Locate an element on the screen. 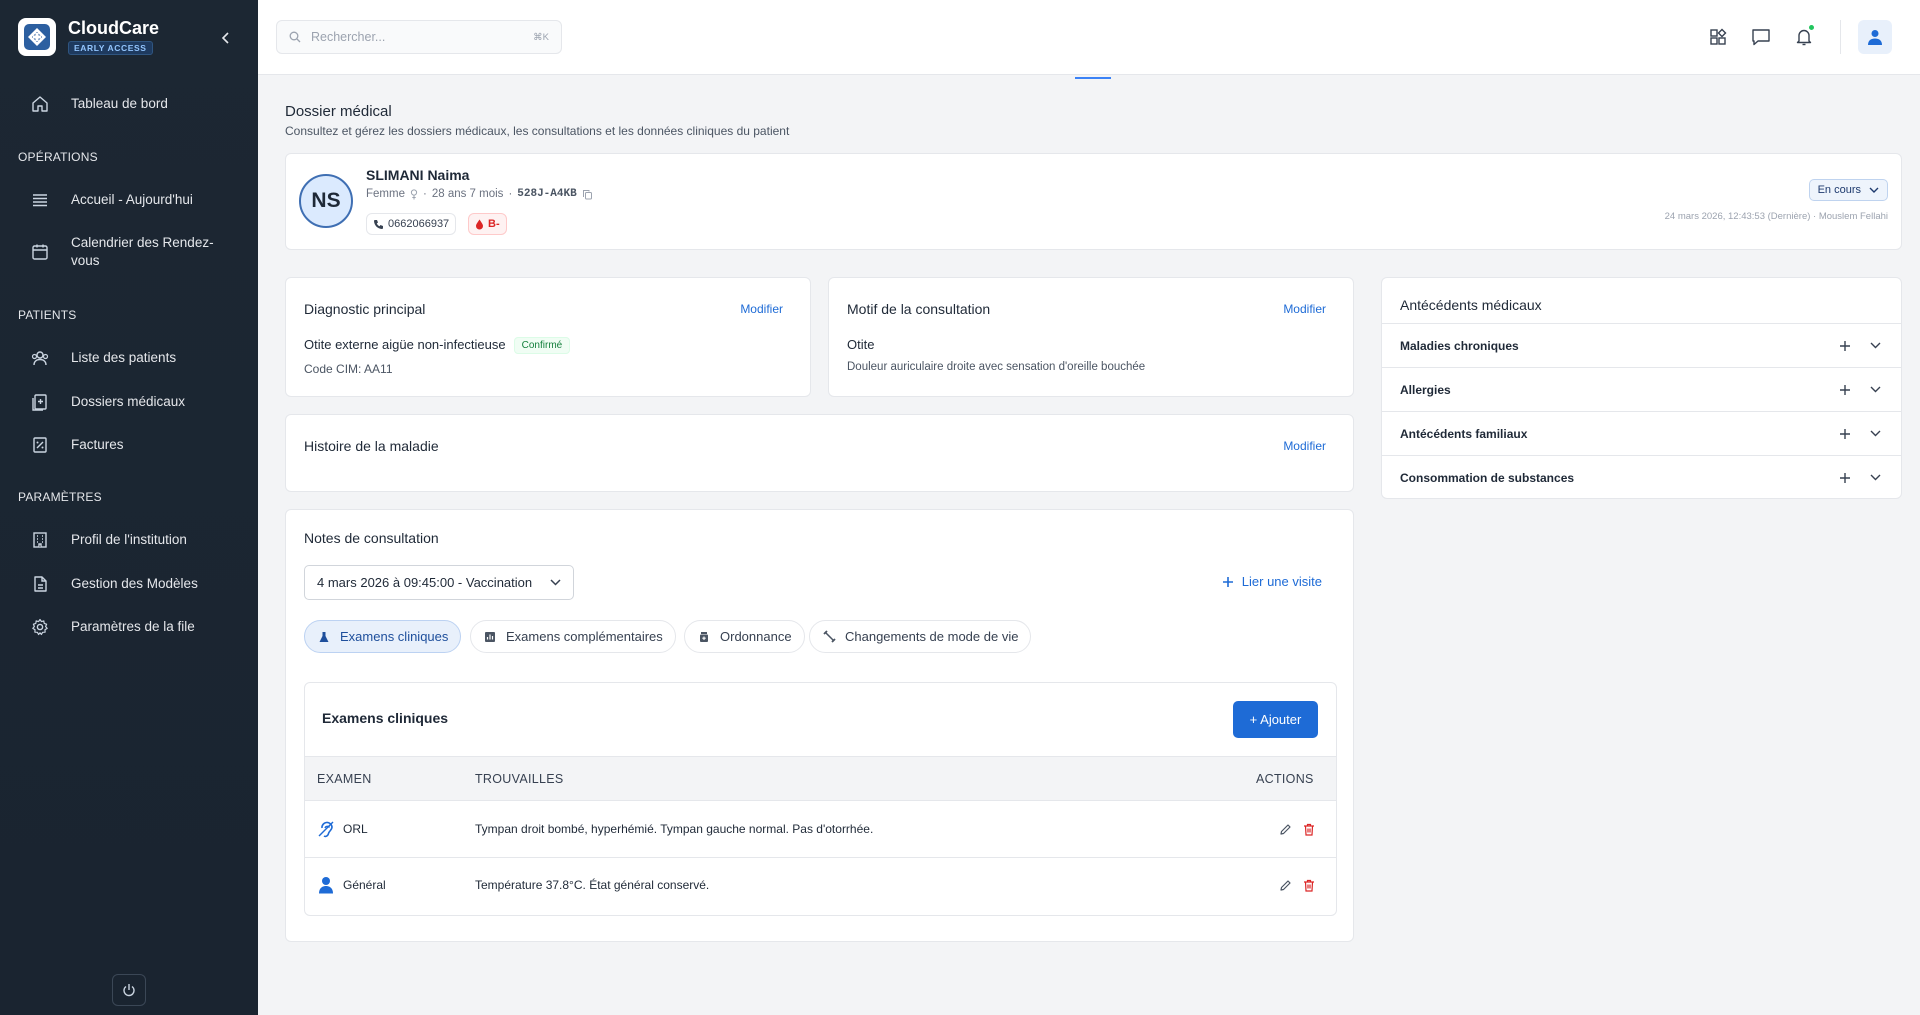 The height and width of the screenshot is (1015, 1920). flask-icon is located at coordinates (324, 637).